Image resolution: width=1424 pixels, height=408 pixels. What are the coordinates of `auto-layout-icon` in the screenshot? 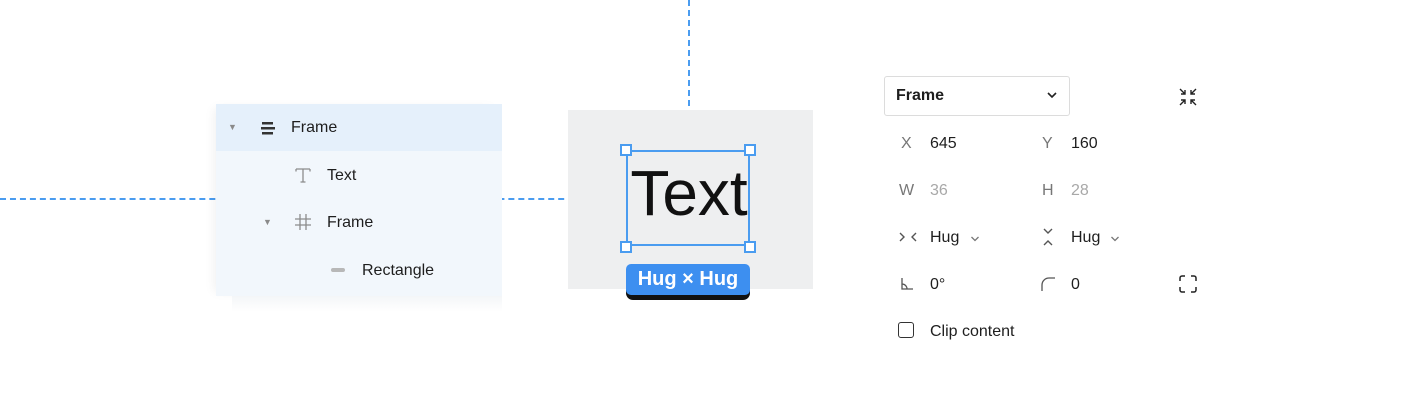 It's located at (268, 128).